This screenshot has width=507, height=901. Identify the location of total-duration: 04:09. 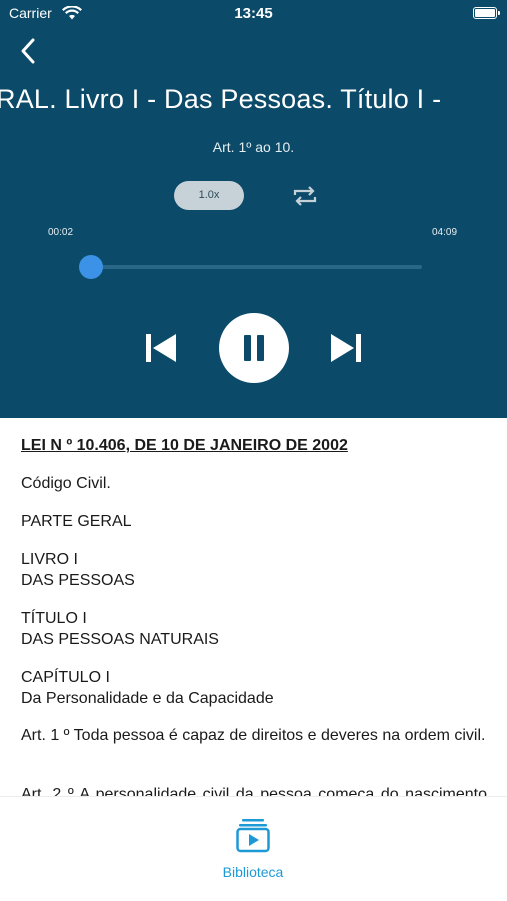
(445, 232).